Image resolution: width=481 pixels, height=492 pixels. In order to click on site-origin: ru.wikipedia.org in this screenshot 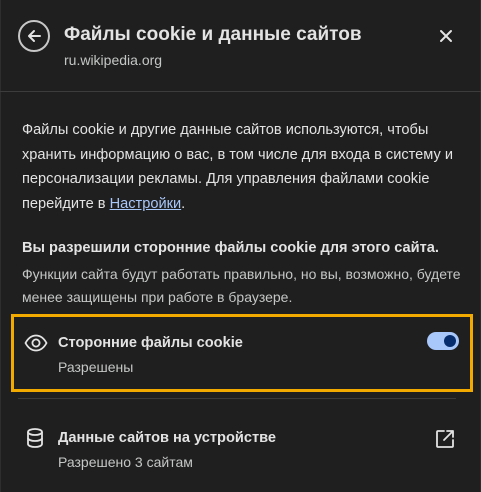, I will do `click(113, 60)`.